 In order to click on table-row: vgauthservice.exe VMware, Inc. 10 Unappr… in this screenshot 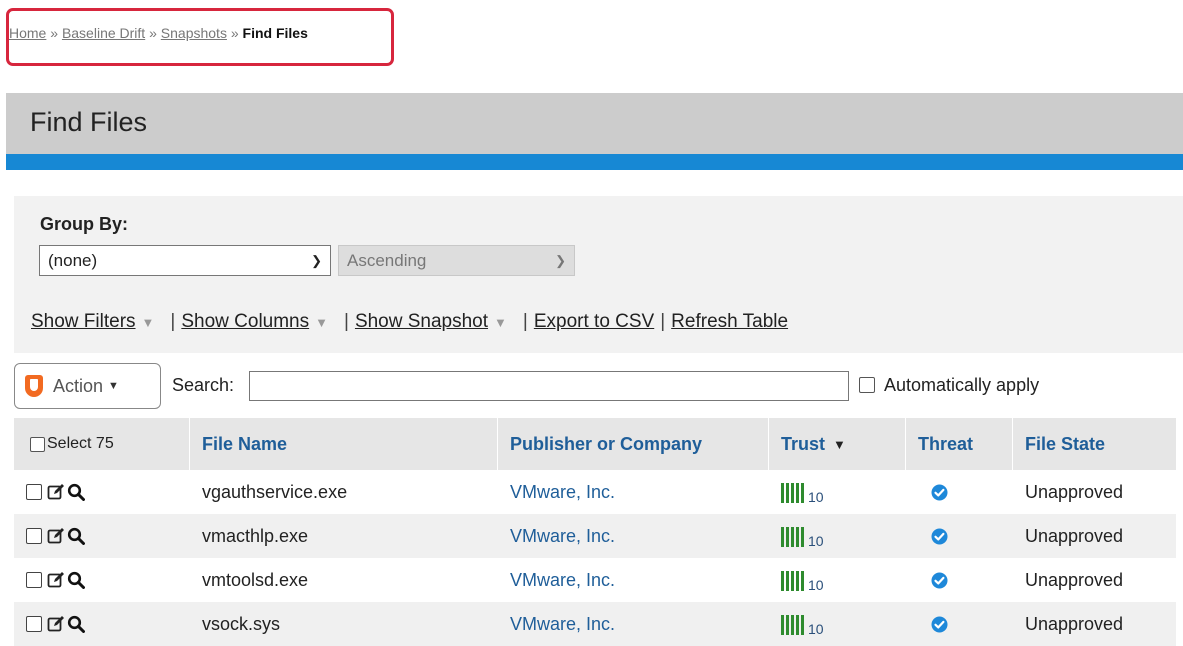, I will do `click(595, 492)`.